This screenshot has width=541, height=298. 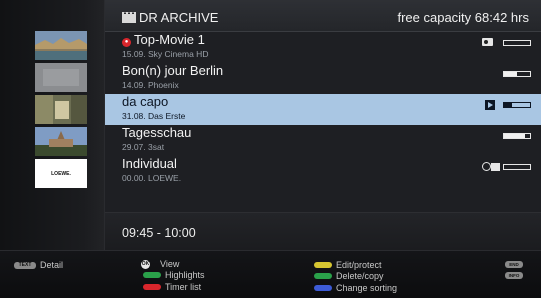 I want to click on recording-icon: ●, so click(x=126, y=42).